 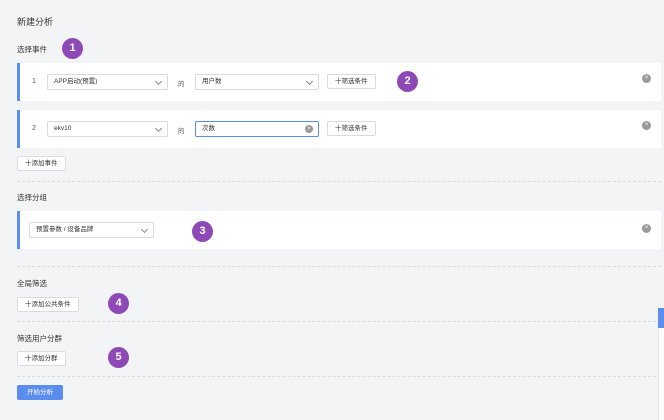 I want to click on add-segment-button: 十添加分群, so click(x=41, y=358).